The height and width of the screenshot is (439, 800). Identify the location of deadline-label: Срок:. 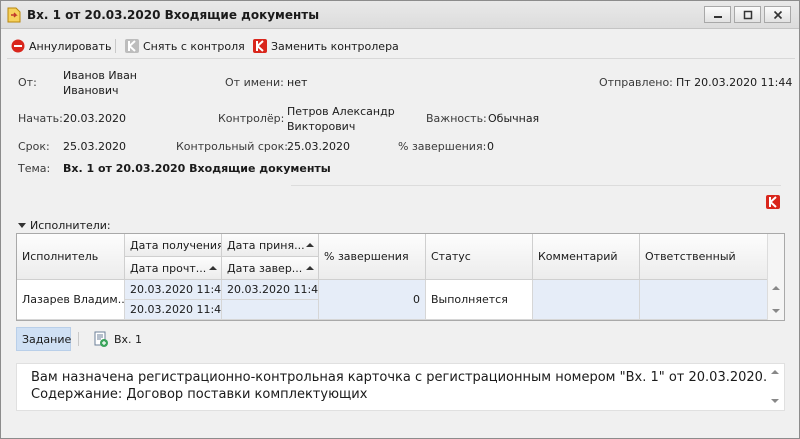
(34, 146).